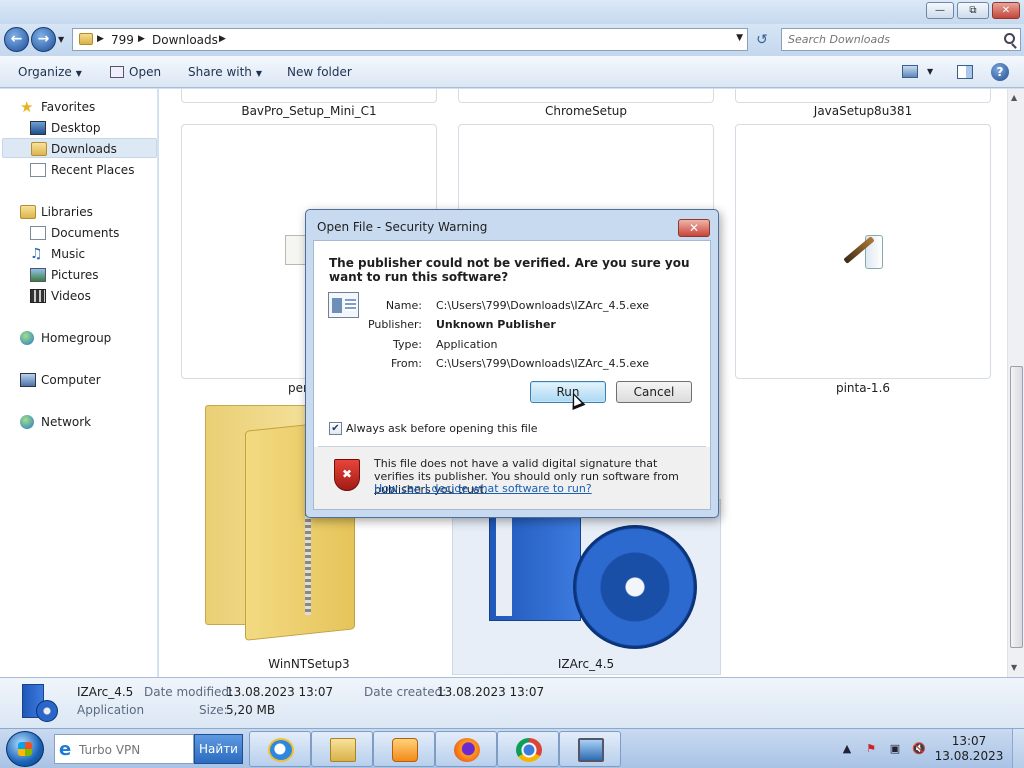 This screenshot has width=1024, height=768. I want to click on taskbar-internet-explorer, so click(280, 749).